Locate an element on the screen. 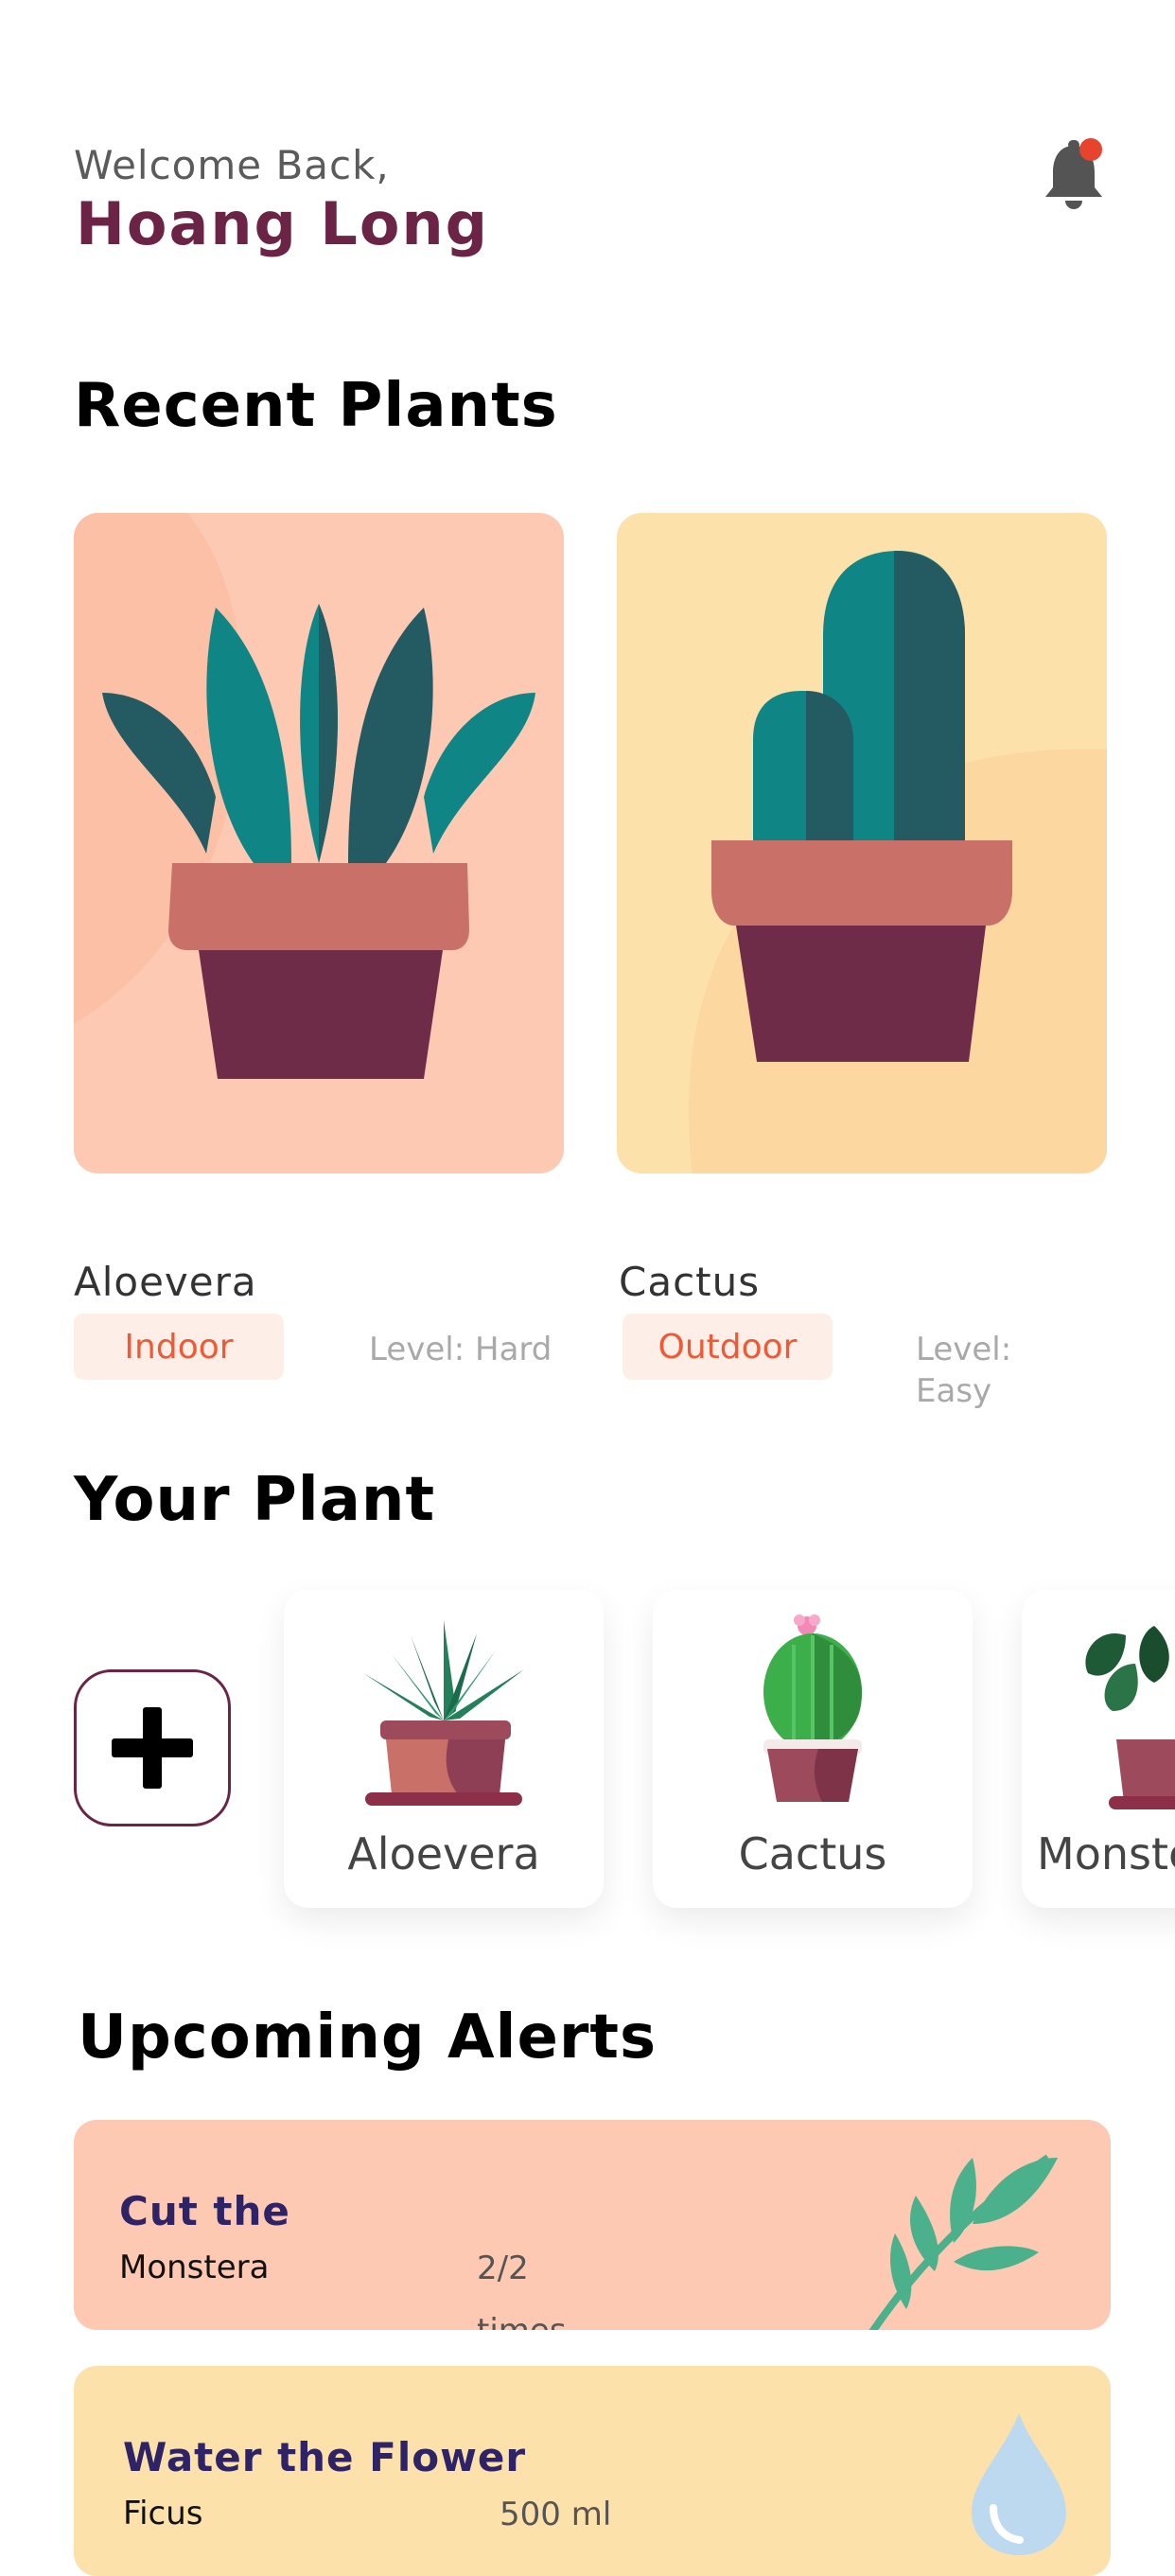 The height and width of the screenshot is (2576, 1175). your-plant-title: Your Plant is located at coordinates (255, 1500).